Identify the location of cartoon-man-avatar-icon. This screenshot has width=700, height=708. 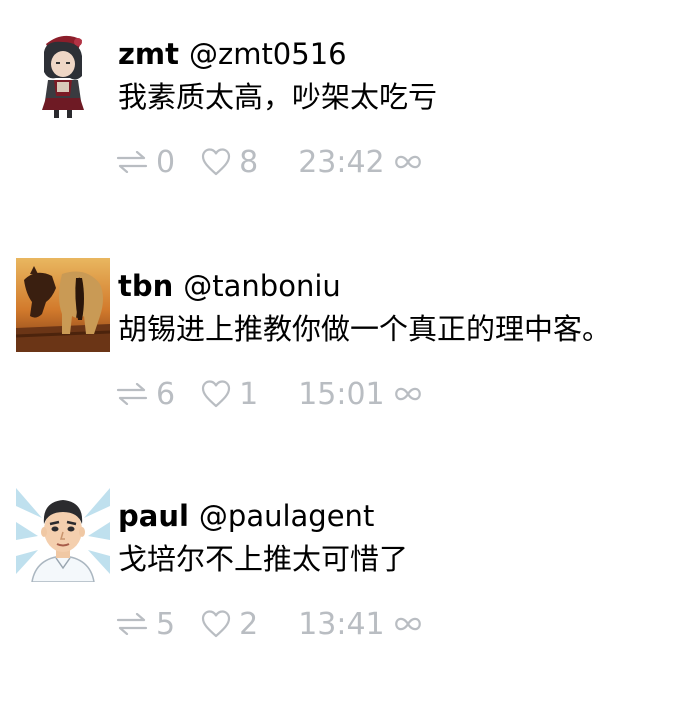
(63, 535).